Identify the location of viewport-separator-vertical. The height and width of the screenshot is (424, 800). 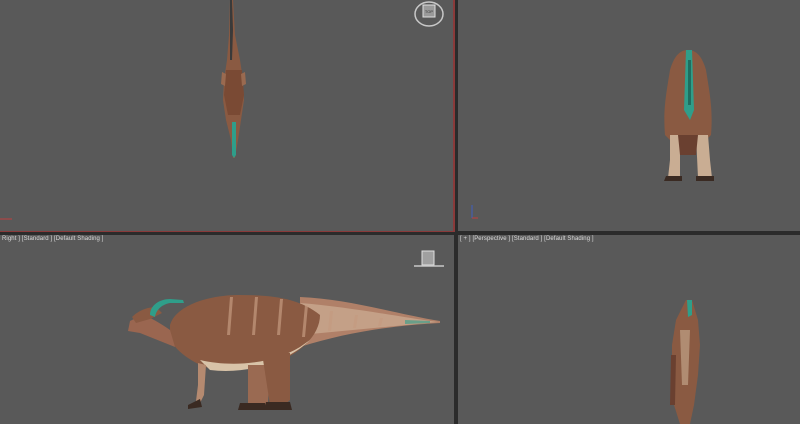
(454, 115).